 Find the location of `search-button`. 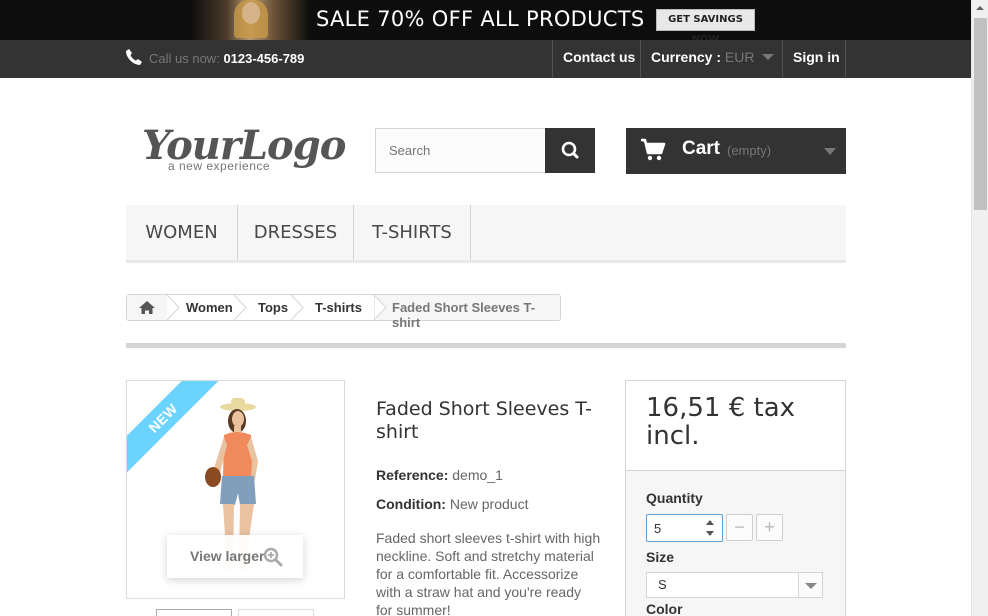

search-button is located at coordinates (570, 150).